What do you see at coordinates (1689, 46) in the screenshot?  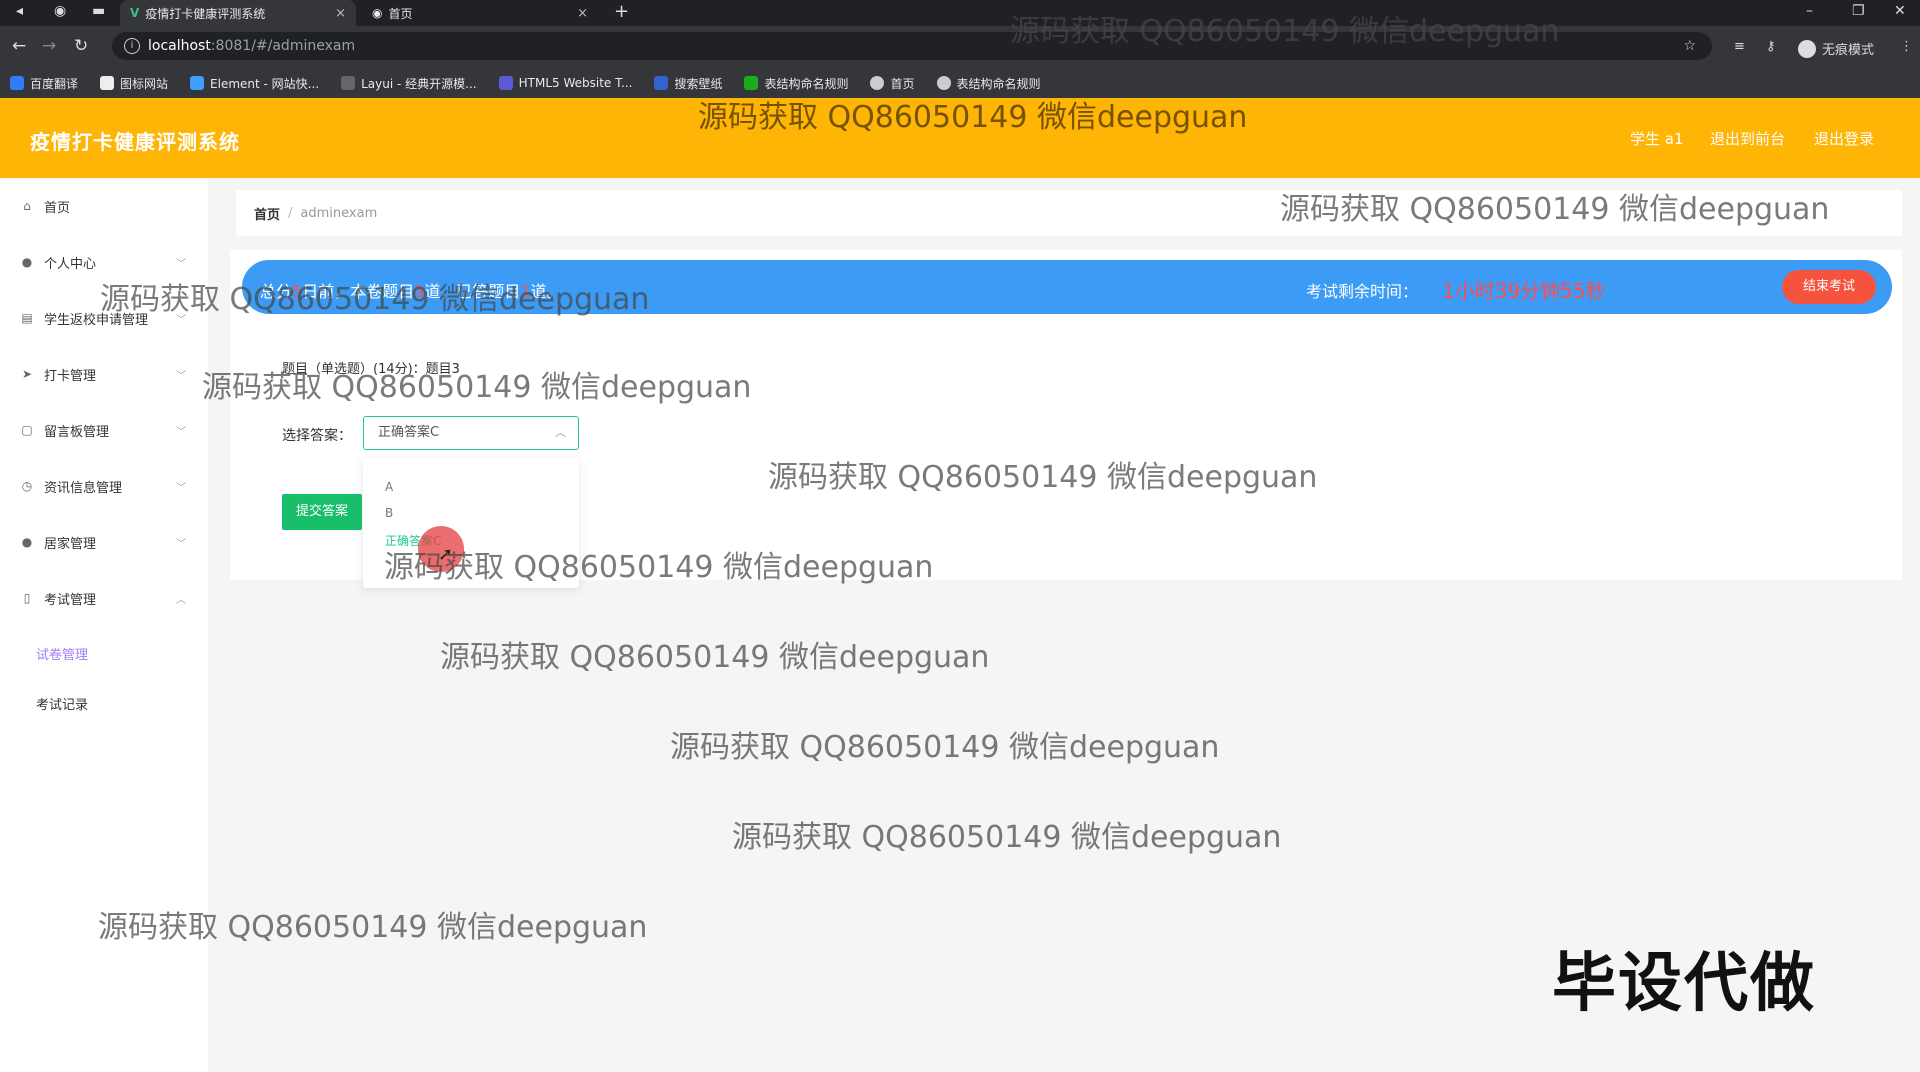 I see `star-icon: ☆` at bounding box center [1689, 46].